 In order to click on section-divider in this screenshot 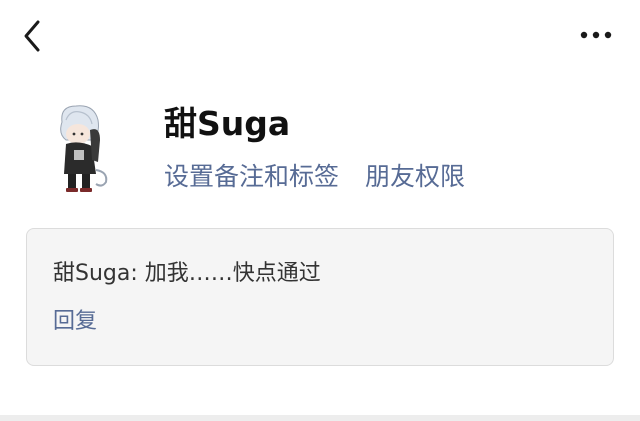, I will do `click(320, 418)`.